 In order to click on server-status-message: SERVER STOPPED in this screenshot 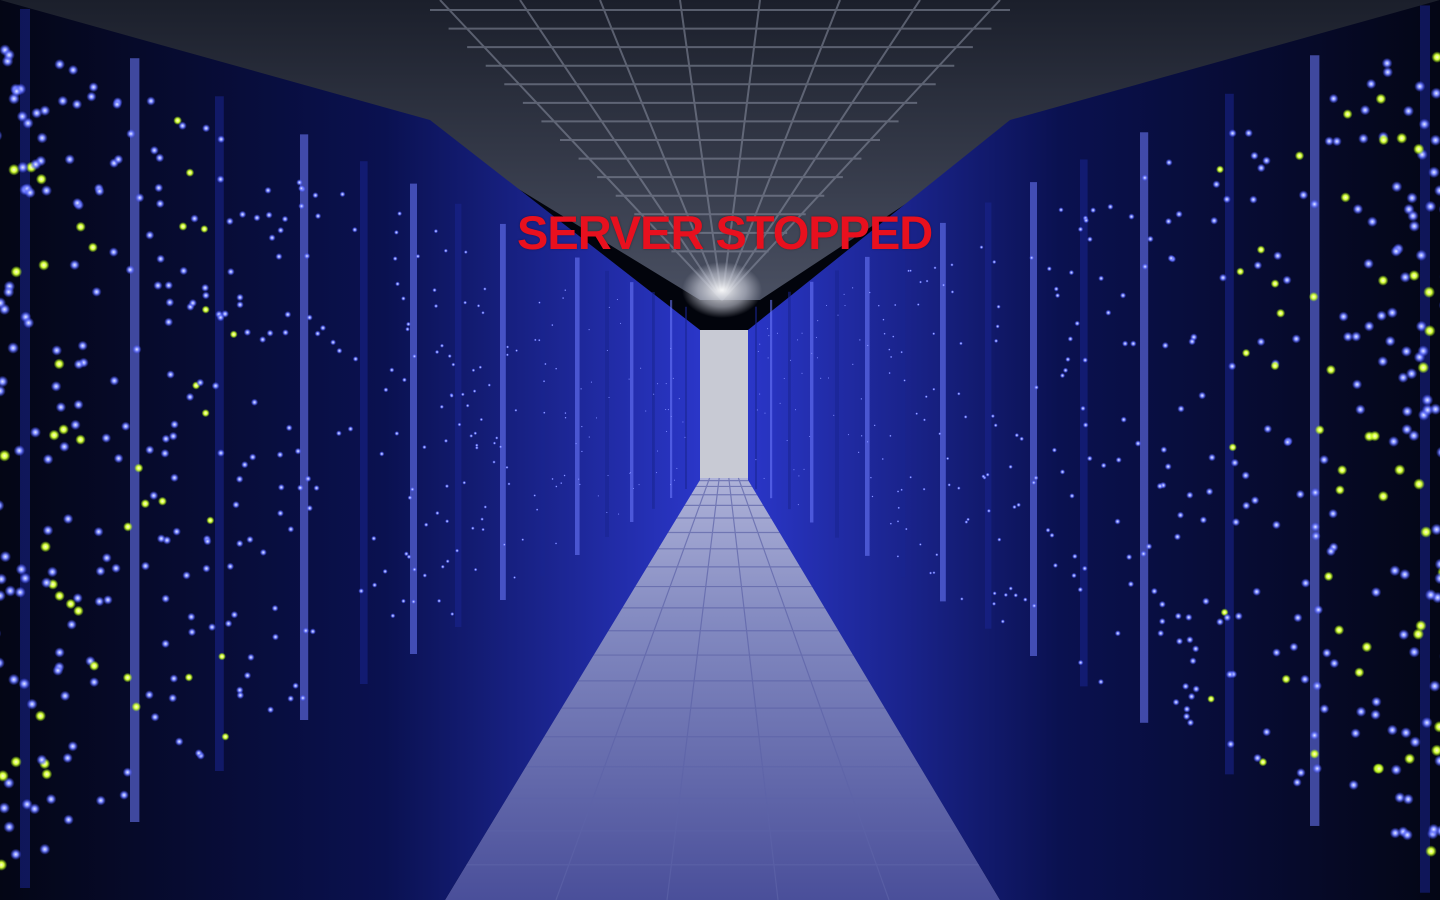, I will do `click(725, 232)`.